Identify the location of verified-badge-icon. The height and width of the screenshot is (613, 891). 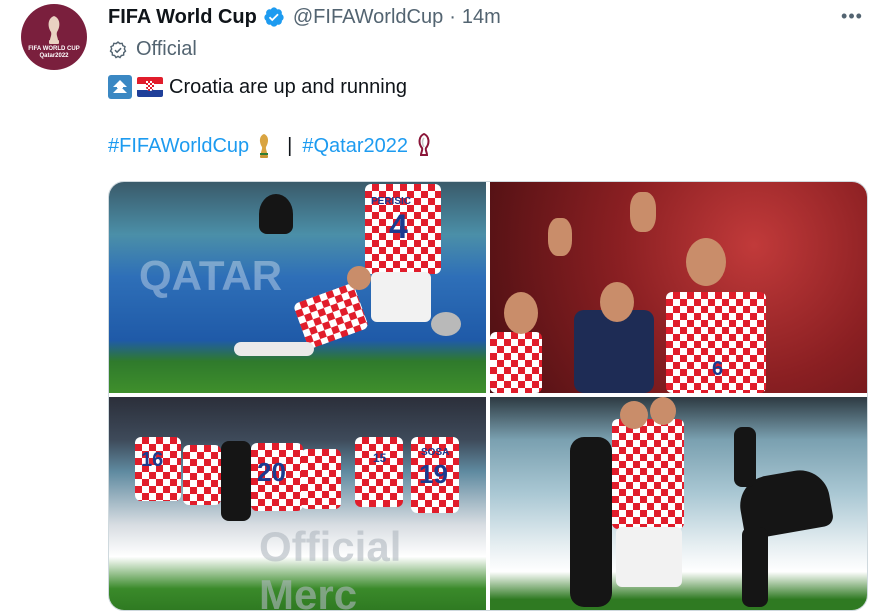
(274, 17).